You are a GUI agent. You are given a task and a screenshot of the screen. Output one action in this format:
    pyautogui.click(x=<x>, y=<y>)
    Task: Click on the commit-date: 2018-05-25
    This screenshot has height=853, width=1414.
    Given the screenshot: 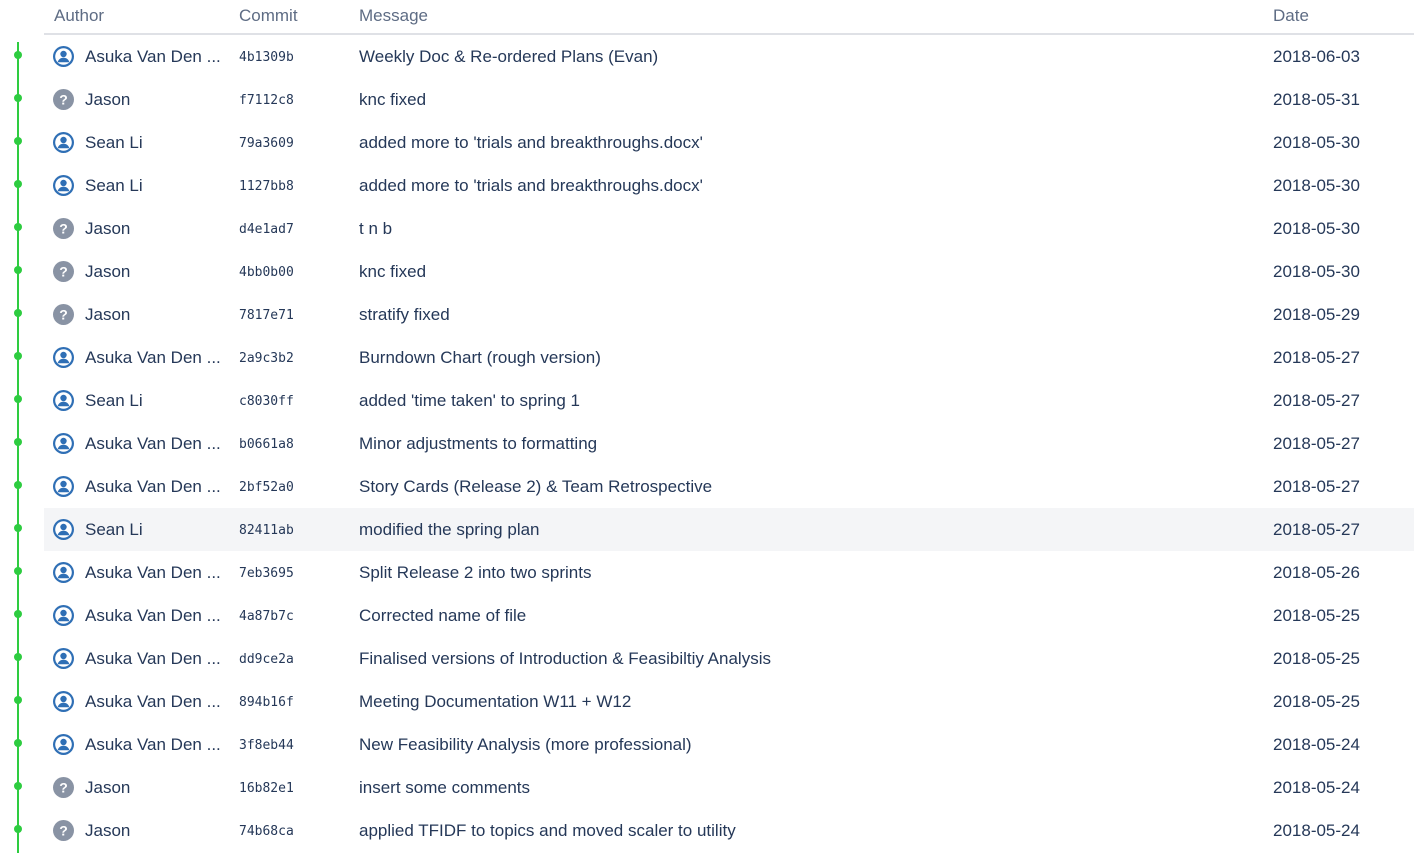 What is the action you would take?
    pyautogui.click(x=1316, y=701)
    